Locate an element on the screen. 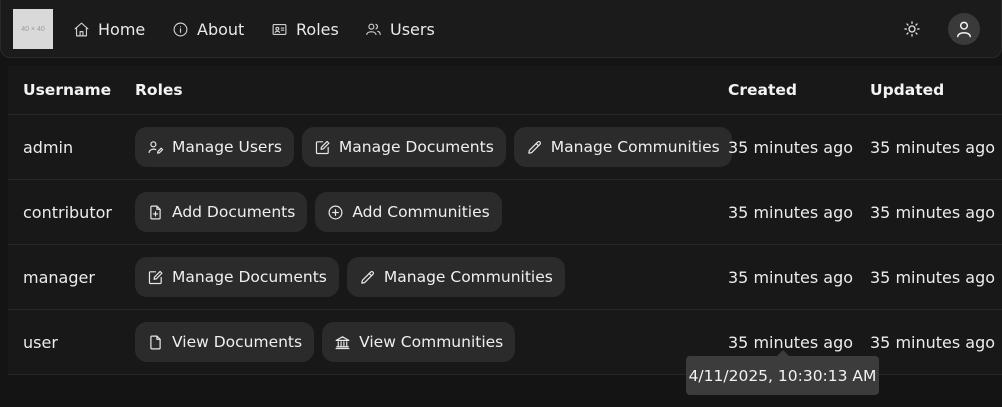 Image resolution: width=1002 pixels, height=407 pixels. file-icon is located at coordinates (155, 342).